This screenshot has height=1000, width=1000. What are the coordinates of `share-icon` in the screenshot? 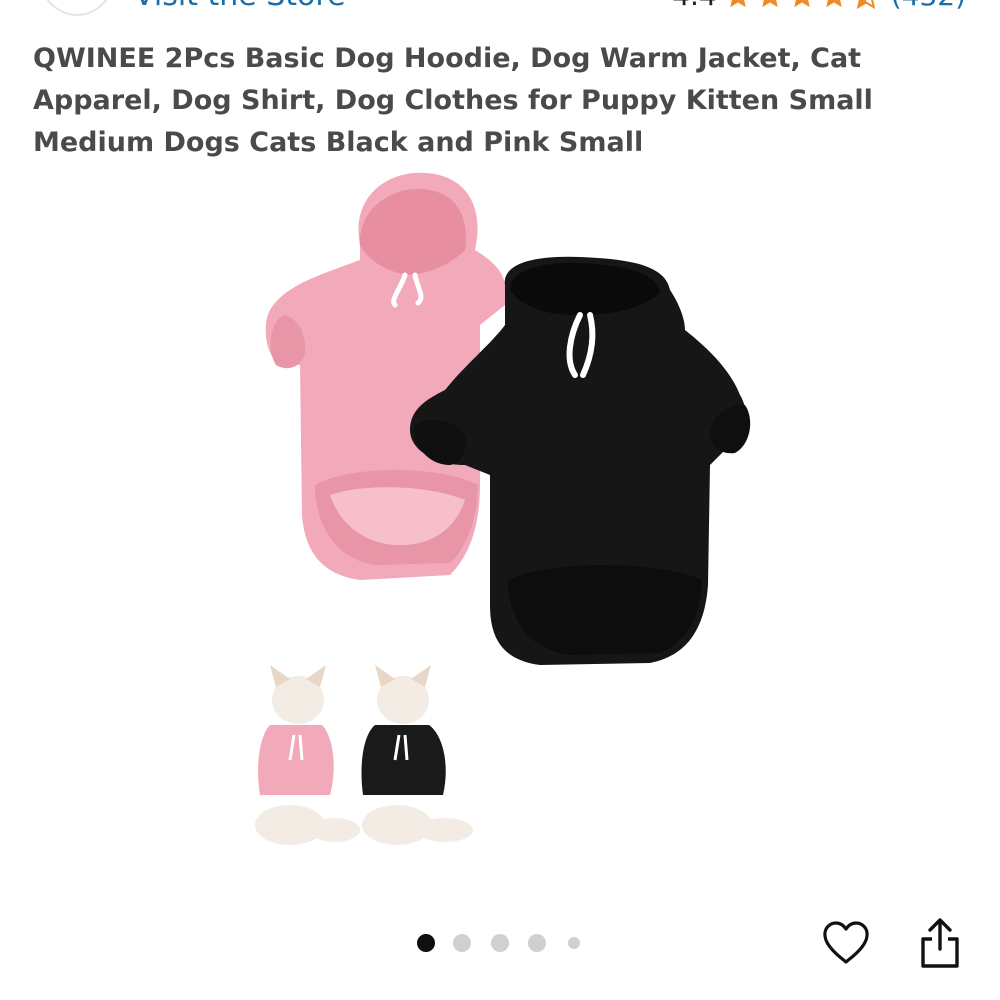 It's located at (940, 943).